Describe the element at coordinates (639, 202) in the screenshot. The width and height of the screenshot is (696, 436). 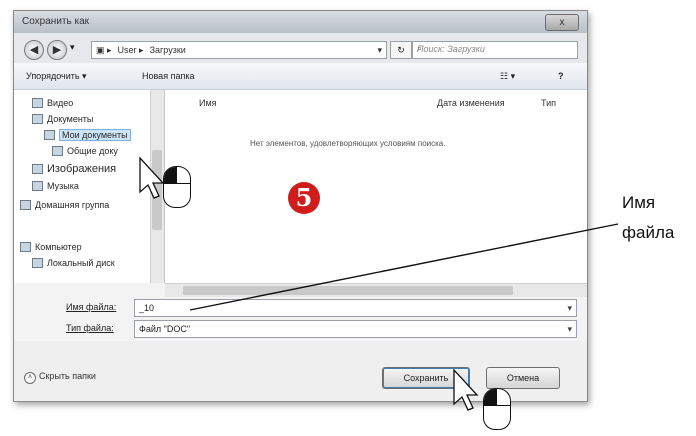
I see `callout-line1: Имя` at that location.